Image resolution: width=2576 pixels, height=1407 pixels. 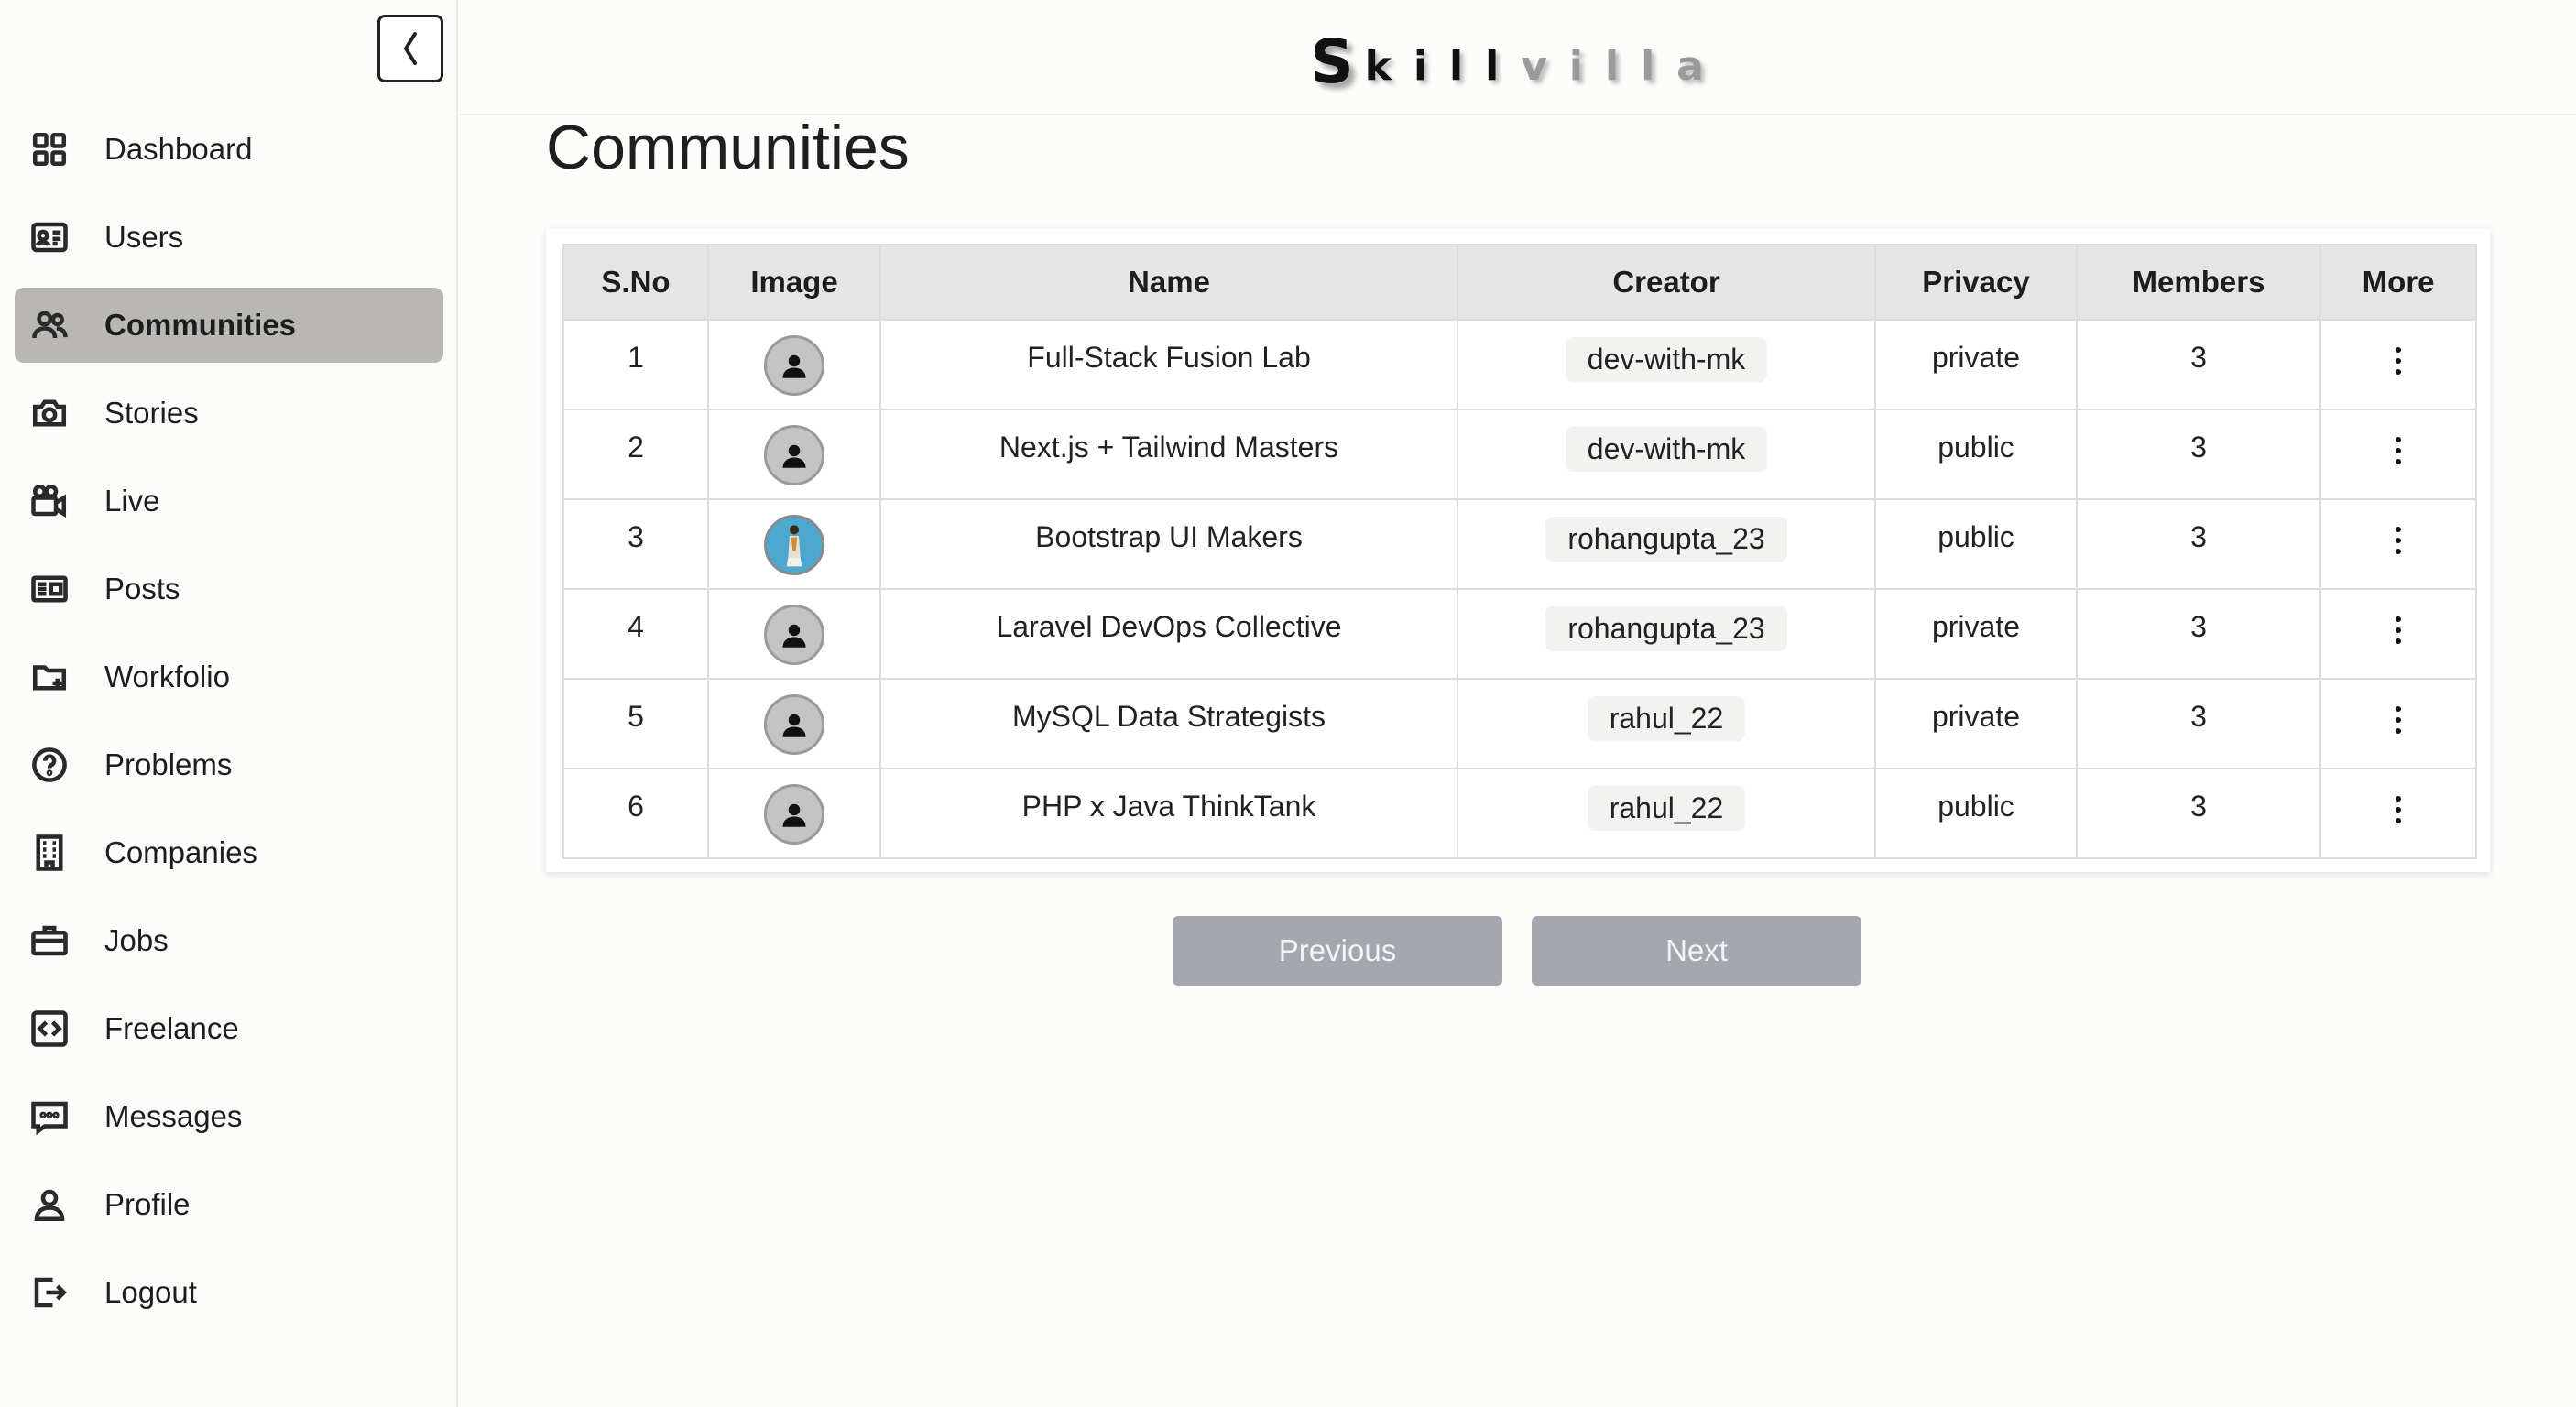 What do you see at coordinates (1337, 951) in the screenshot?
I see `previous-page-button: Previous` at bounding box center [1337, 951].